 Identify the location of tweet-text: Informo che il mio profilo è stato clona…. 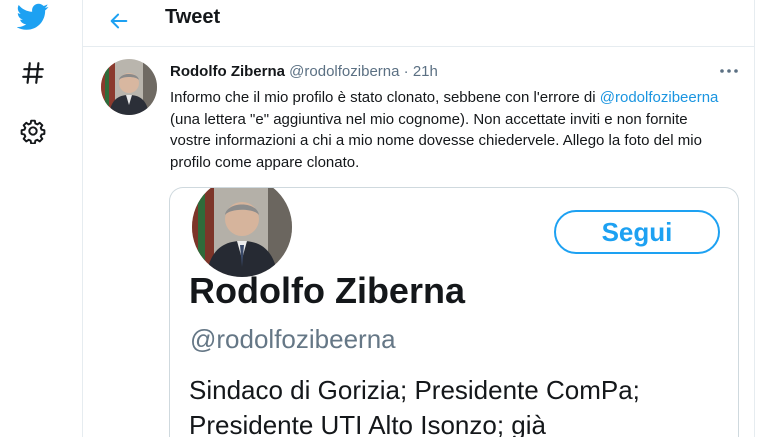
(450, 130).